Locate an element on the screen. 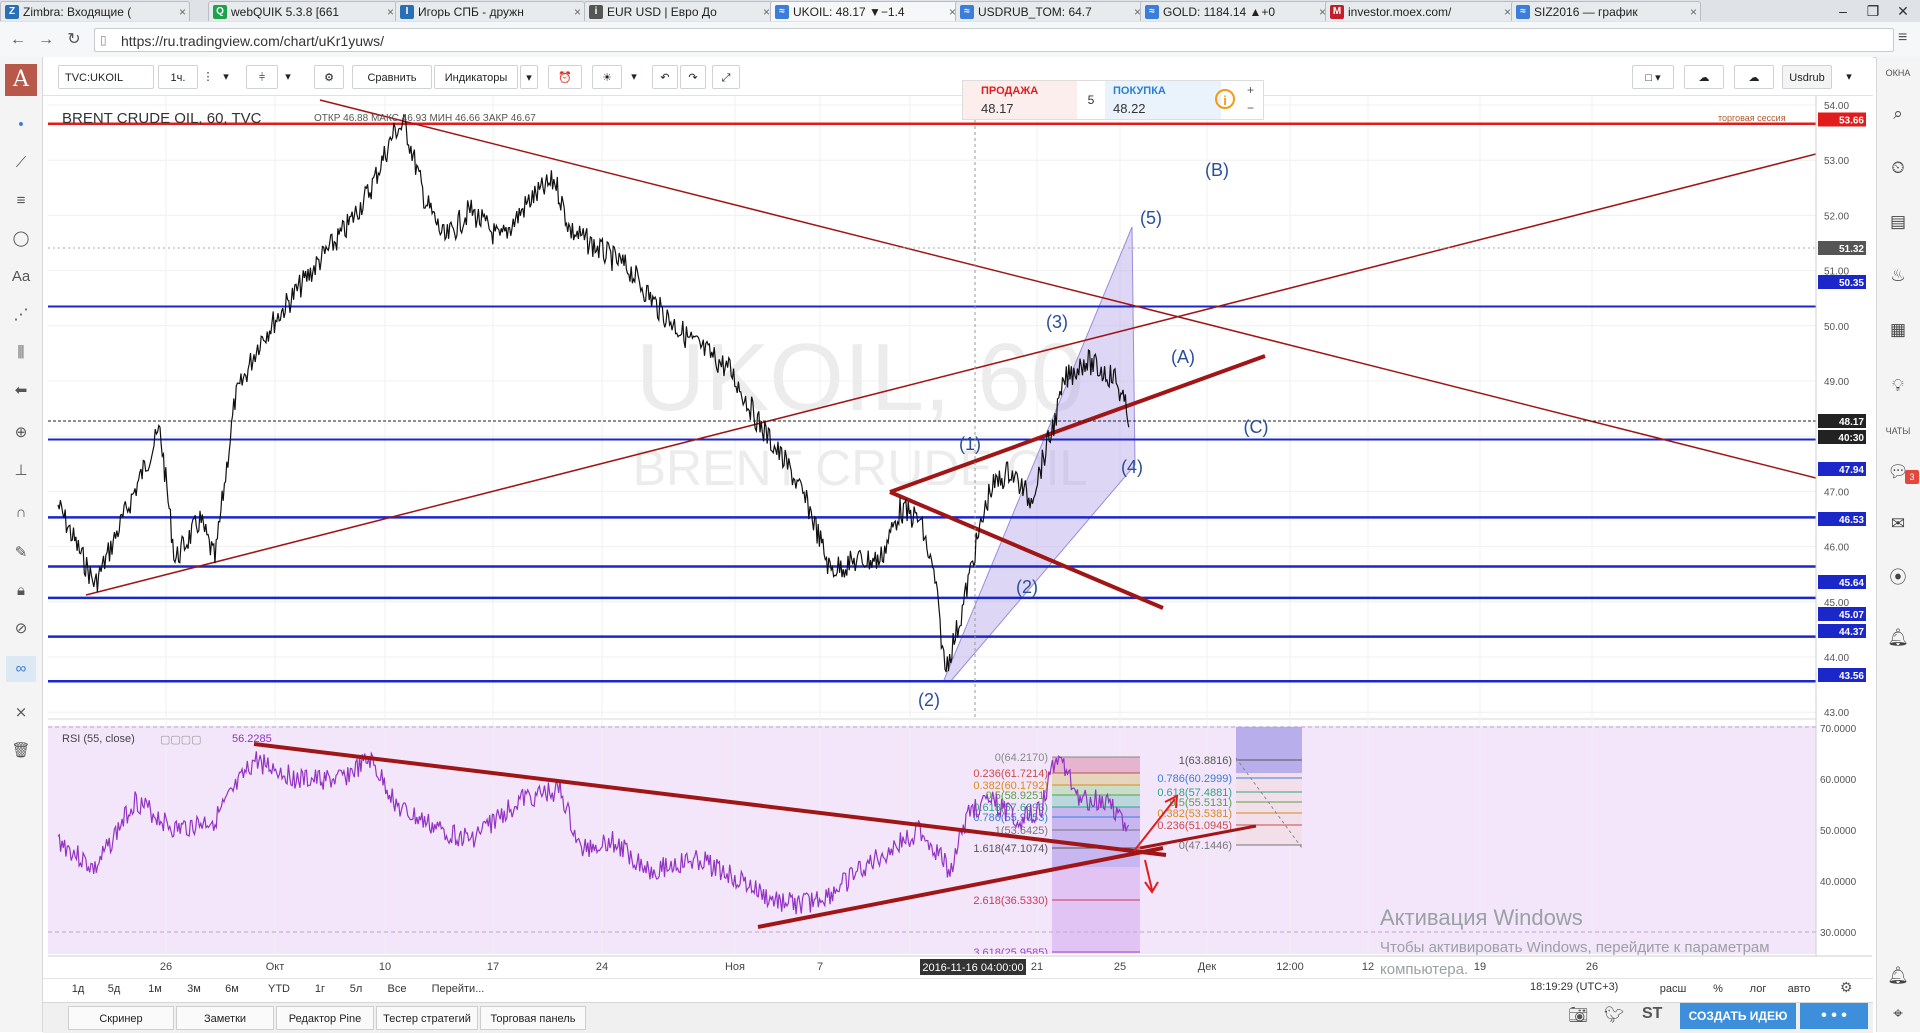 Image resolution: width=1920 pixels, height=1033 pixels. fib-level-label: 2.618(36.5330) is located at coordinates (1010, 901).